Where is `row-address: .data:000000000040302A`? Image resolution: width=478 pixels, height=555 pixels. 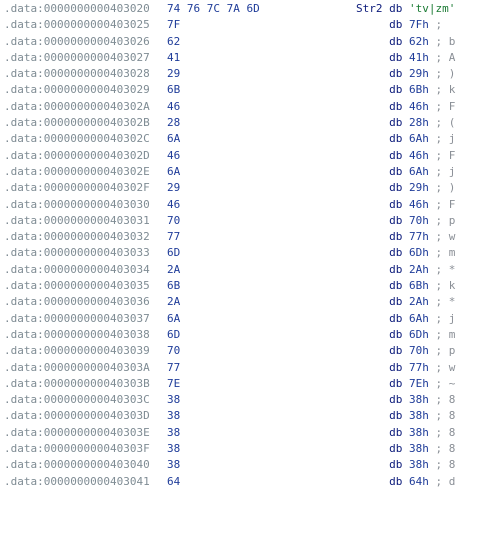
row-address: .data:000000000040302A is located at coordinates (77, 107).